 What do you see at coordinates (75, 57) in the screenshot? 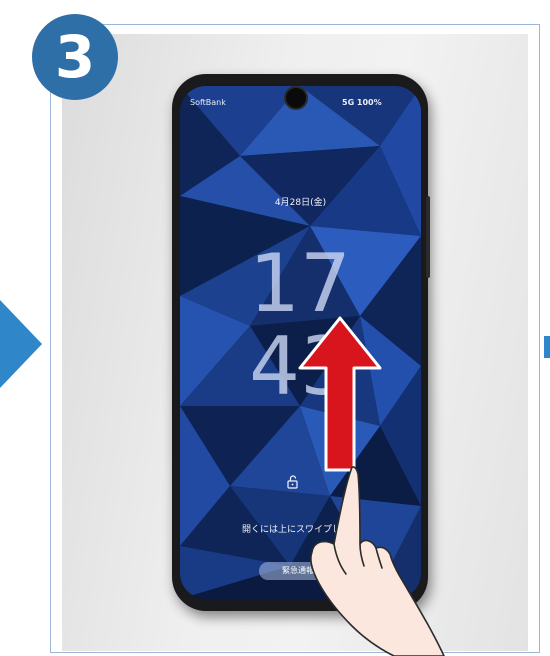
I see `step-number-badge: 3` at bounding box center [75, 57].